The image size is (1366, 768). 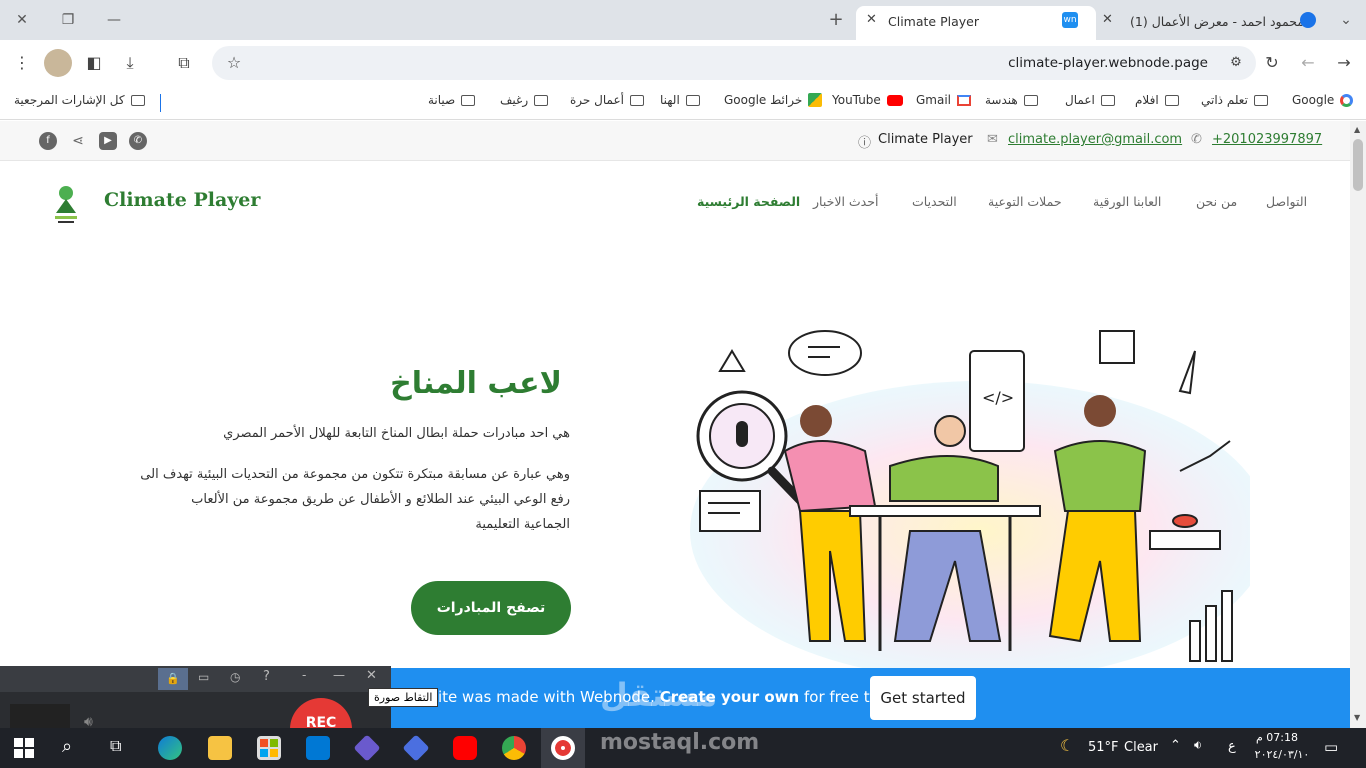 What do you see at coordinates (22, 63) in the screenshot?
I see `menu-kebab-icon: ⋮` at bounding box center [22, 63].